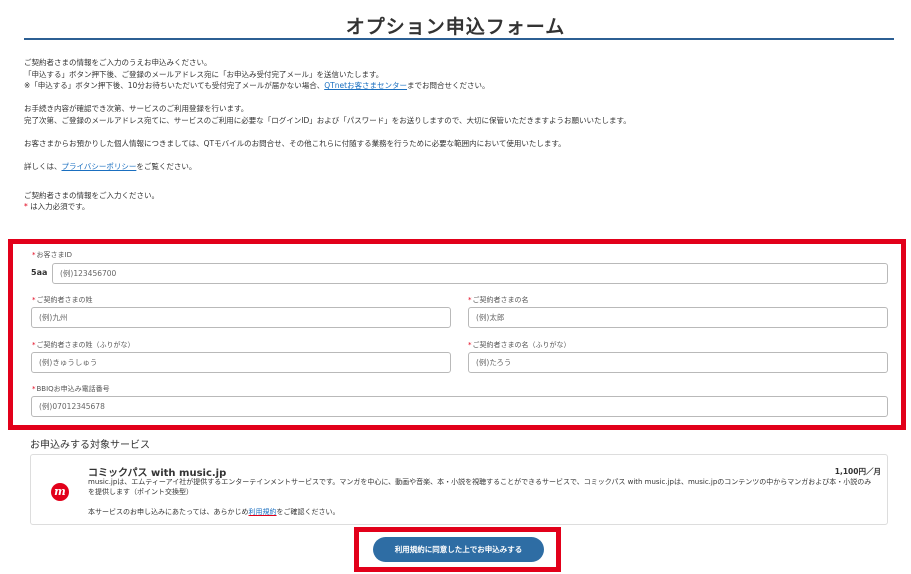 This screenshot has height=574, width=911. Describe the element at coordinates (90, 445) in the screenshot. I see `service-heading: お申込みする対象サービス` at that location.